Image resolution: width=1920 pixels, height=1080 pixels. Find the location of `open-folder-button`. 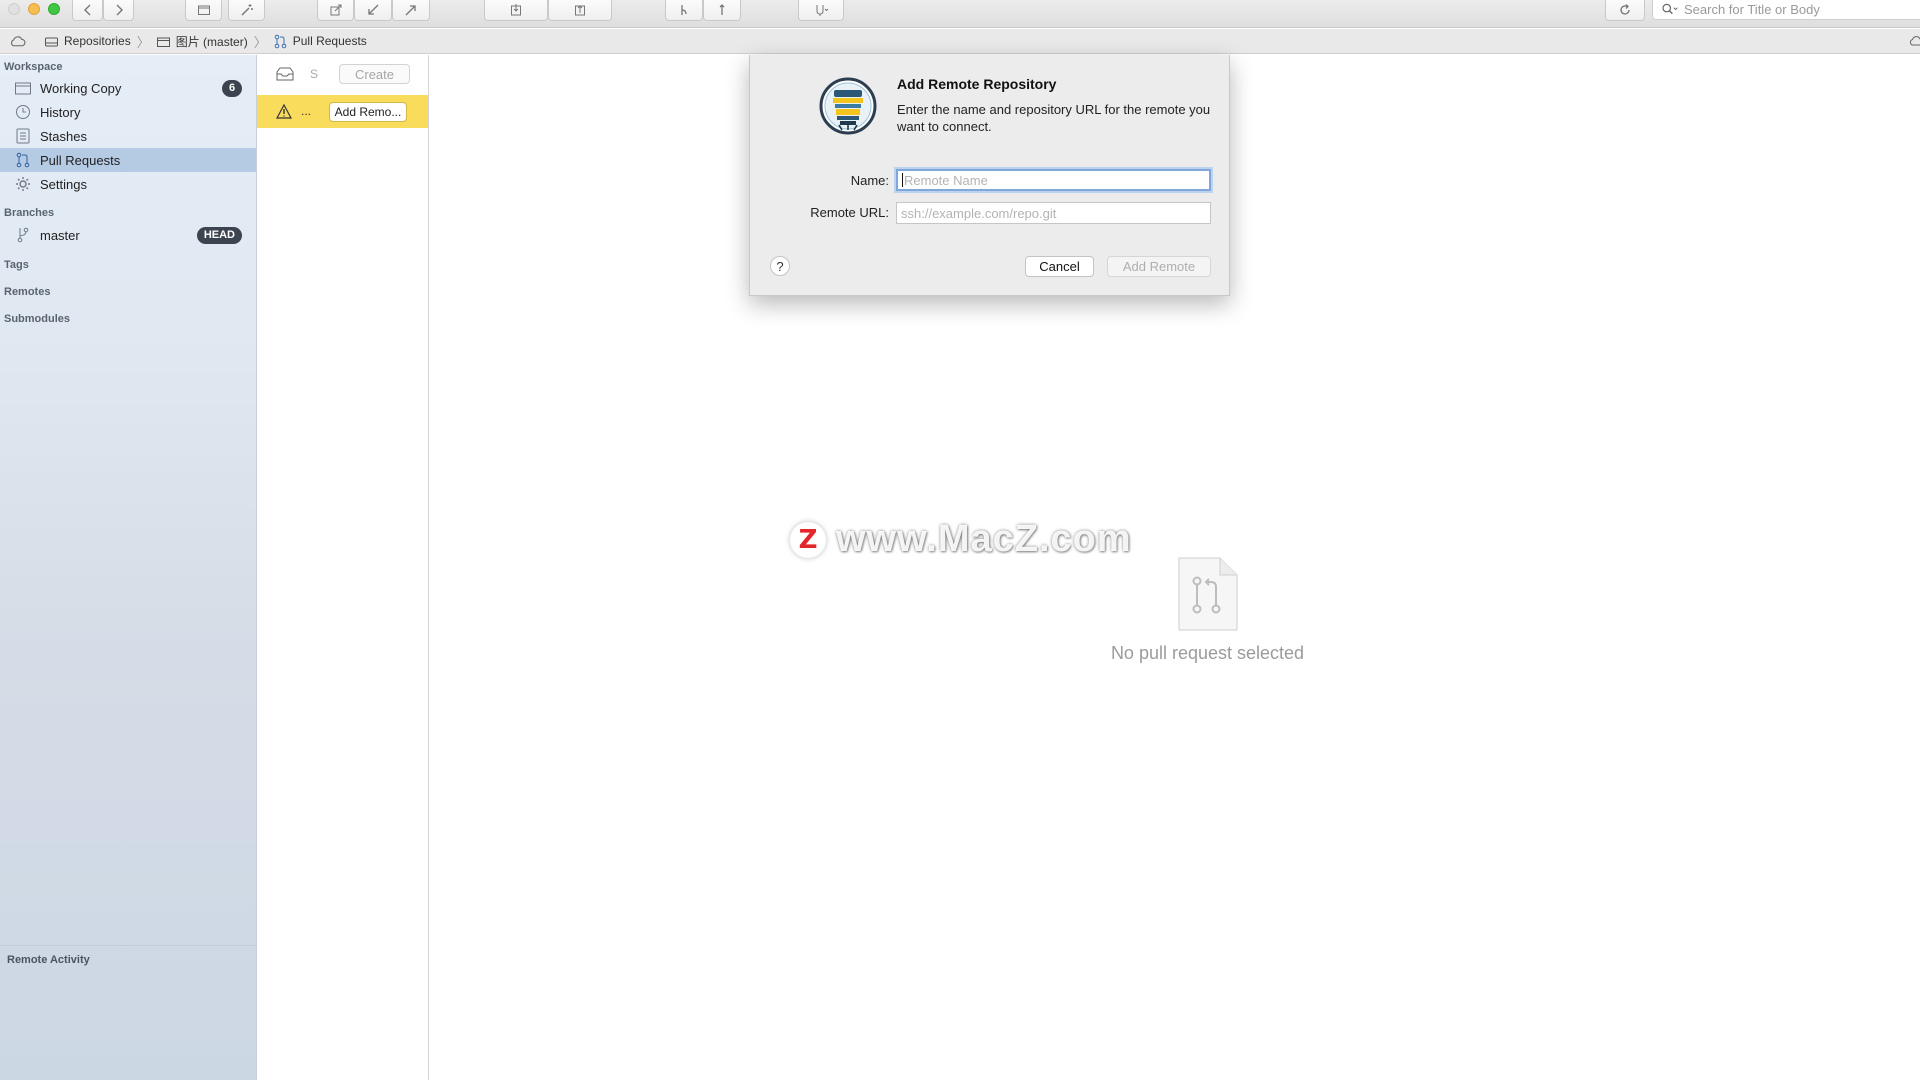

open-folder-button is located at coordinates (203, 10).